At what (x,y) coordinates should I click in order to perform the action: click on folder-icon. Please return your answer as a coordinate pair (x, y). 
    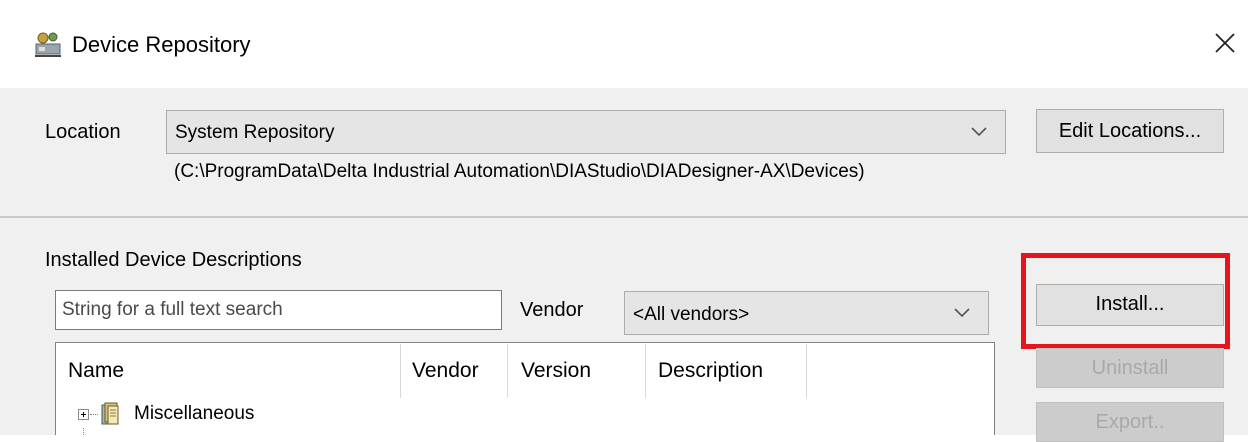
    Looking at the image, I should click on (110, 413).